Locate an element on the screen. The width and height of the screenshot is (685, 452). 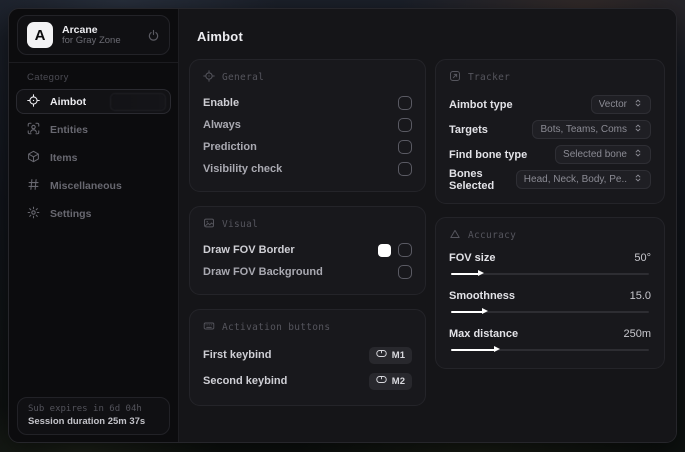
smoothness-slider-fill is located at coordinates (470, 311).